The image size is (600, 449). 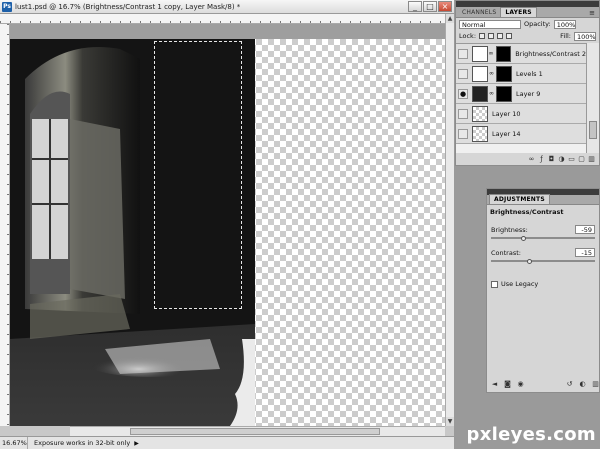 What do you see at coordinates (450, 421) in the screenshot?
I see `scroll-down-arrow-icon: ▼` at bounding box center [450, 421].